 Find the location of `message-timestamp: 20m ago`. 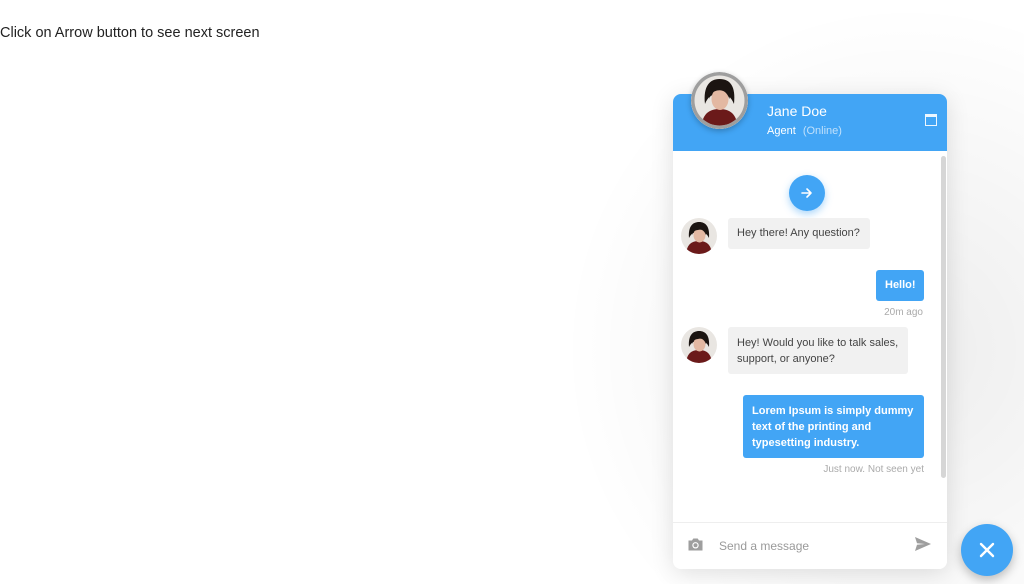

message-timestamp: 20m ago is located at coordinates (903, 312).